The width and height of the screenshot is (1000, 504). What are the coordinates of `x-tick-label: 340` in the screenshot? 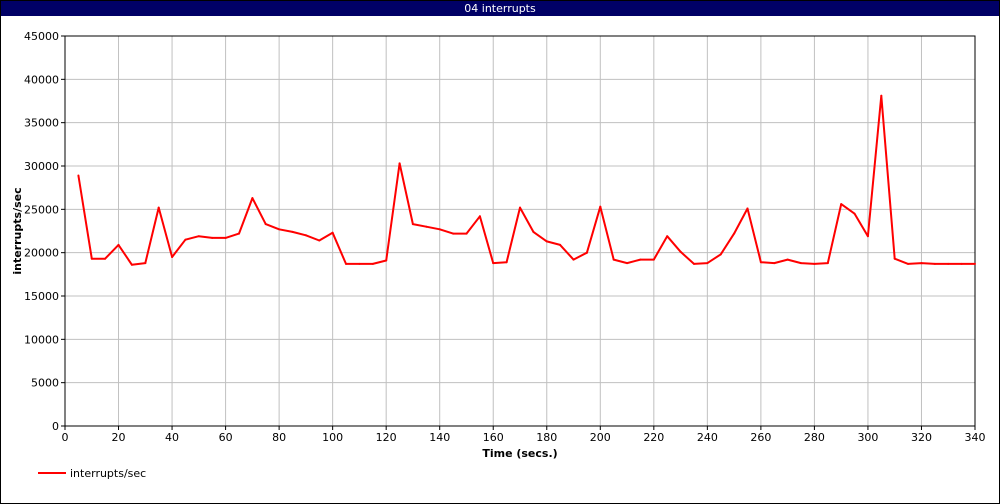 It's located at (975, 437).